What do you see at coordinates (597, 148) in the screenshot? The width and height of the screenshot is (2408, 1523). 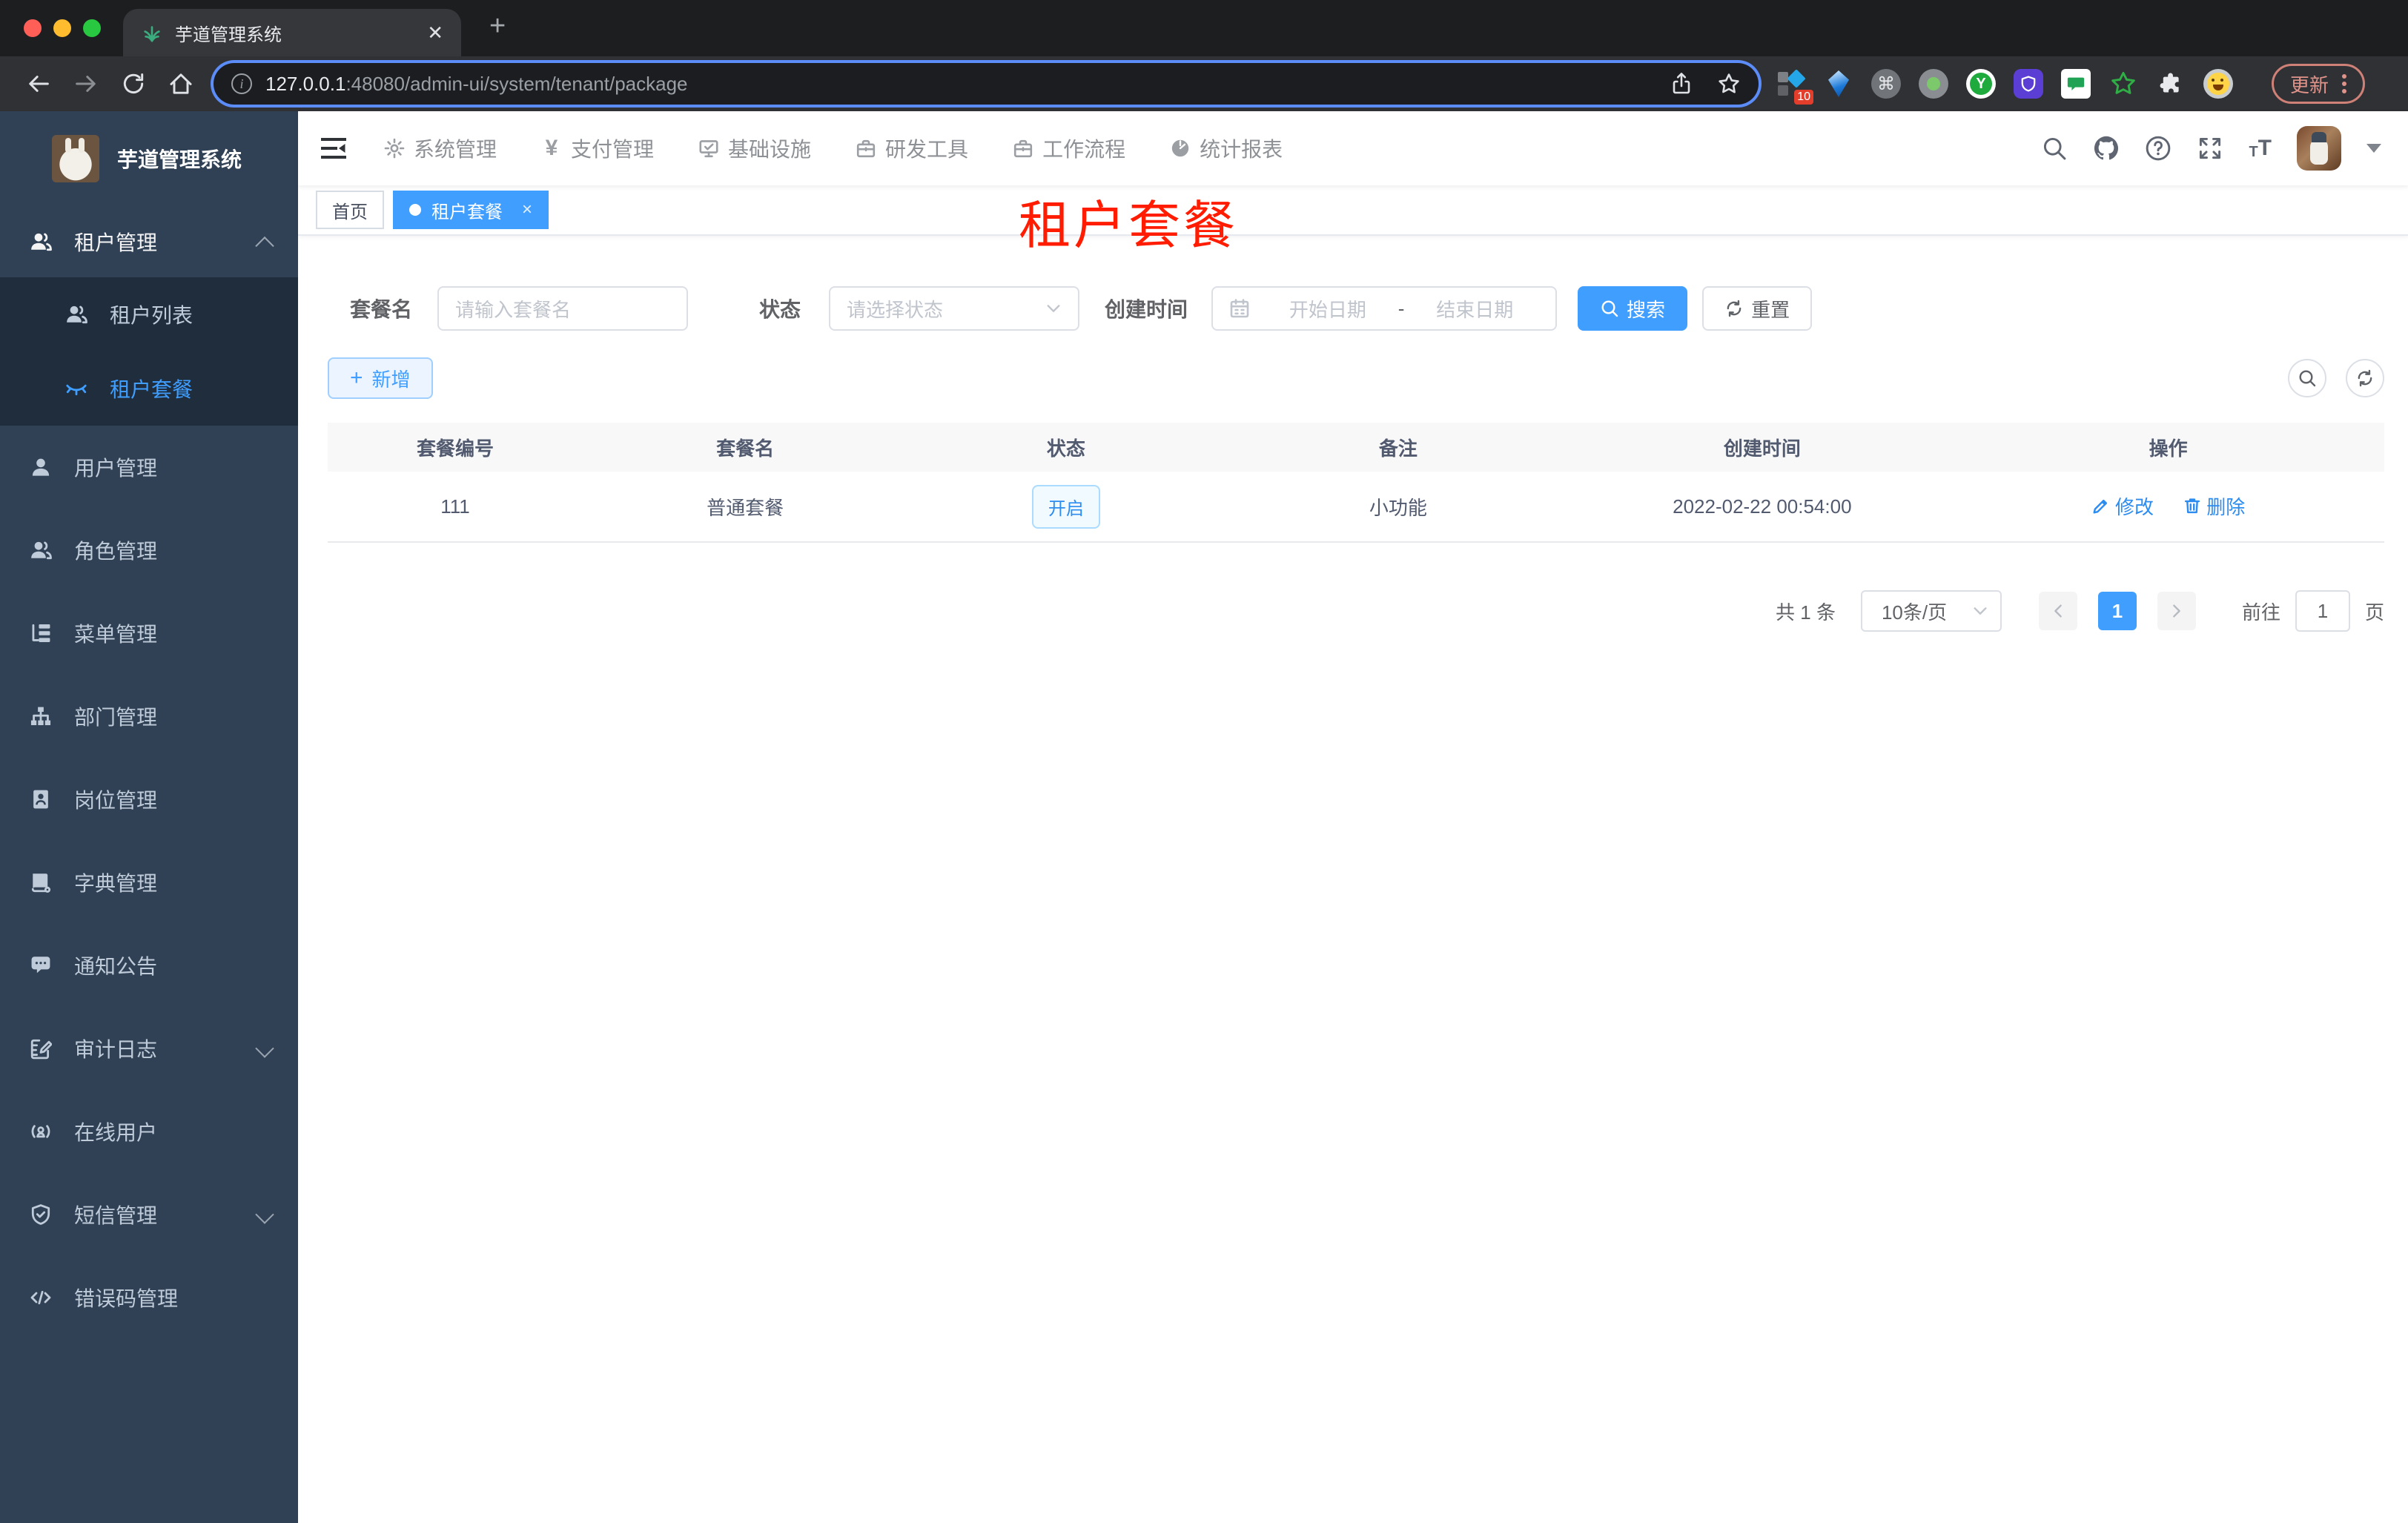 I see `nav-item-payment: ¥ 支付管理` at bounding box center [597, 148].